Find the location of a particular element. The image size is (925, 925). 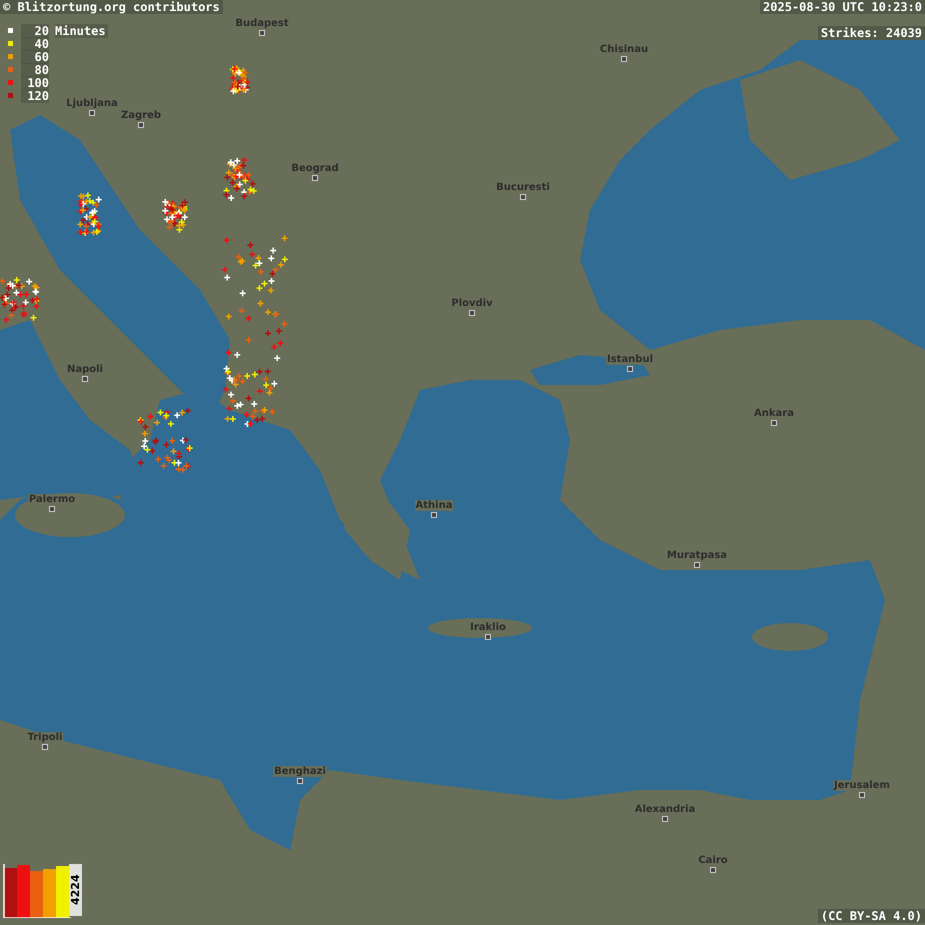

legend-label: 20 is located at coordinates (35, 31).